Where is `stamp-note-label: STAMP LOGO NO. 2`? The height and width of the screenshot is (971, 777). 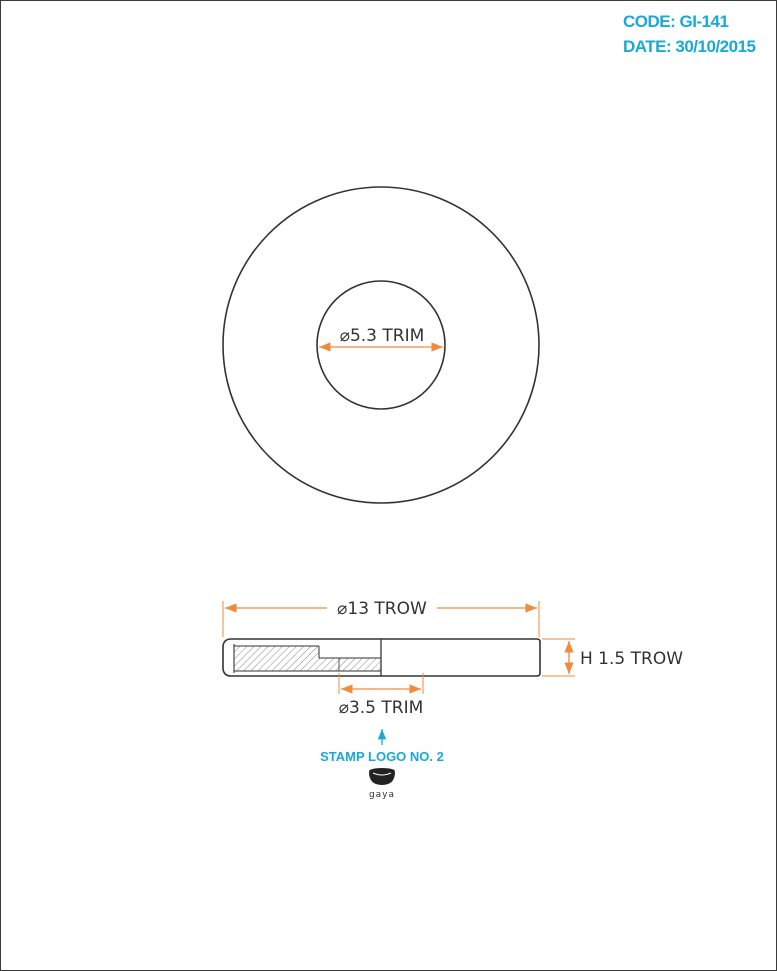 stamp-note-label: STAMP LOGO NO. 2 is located at coordinates (382, 756).